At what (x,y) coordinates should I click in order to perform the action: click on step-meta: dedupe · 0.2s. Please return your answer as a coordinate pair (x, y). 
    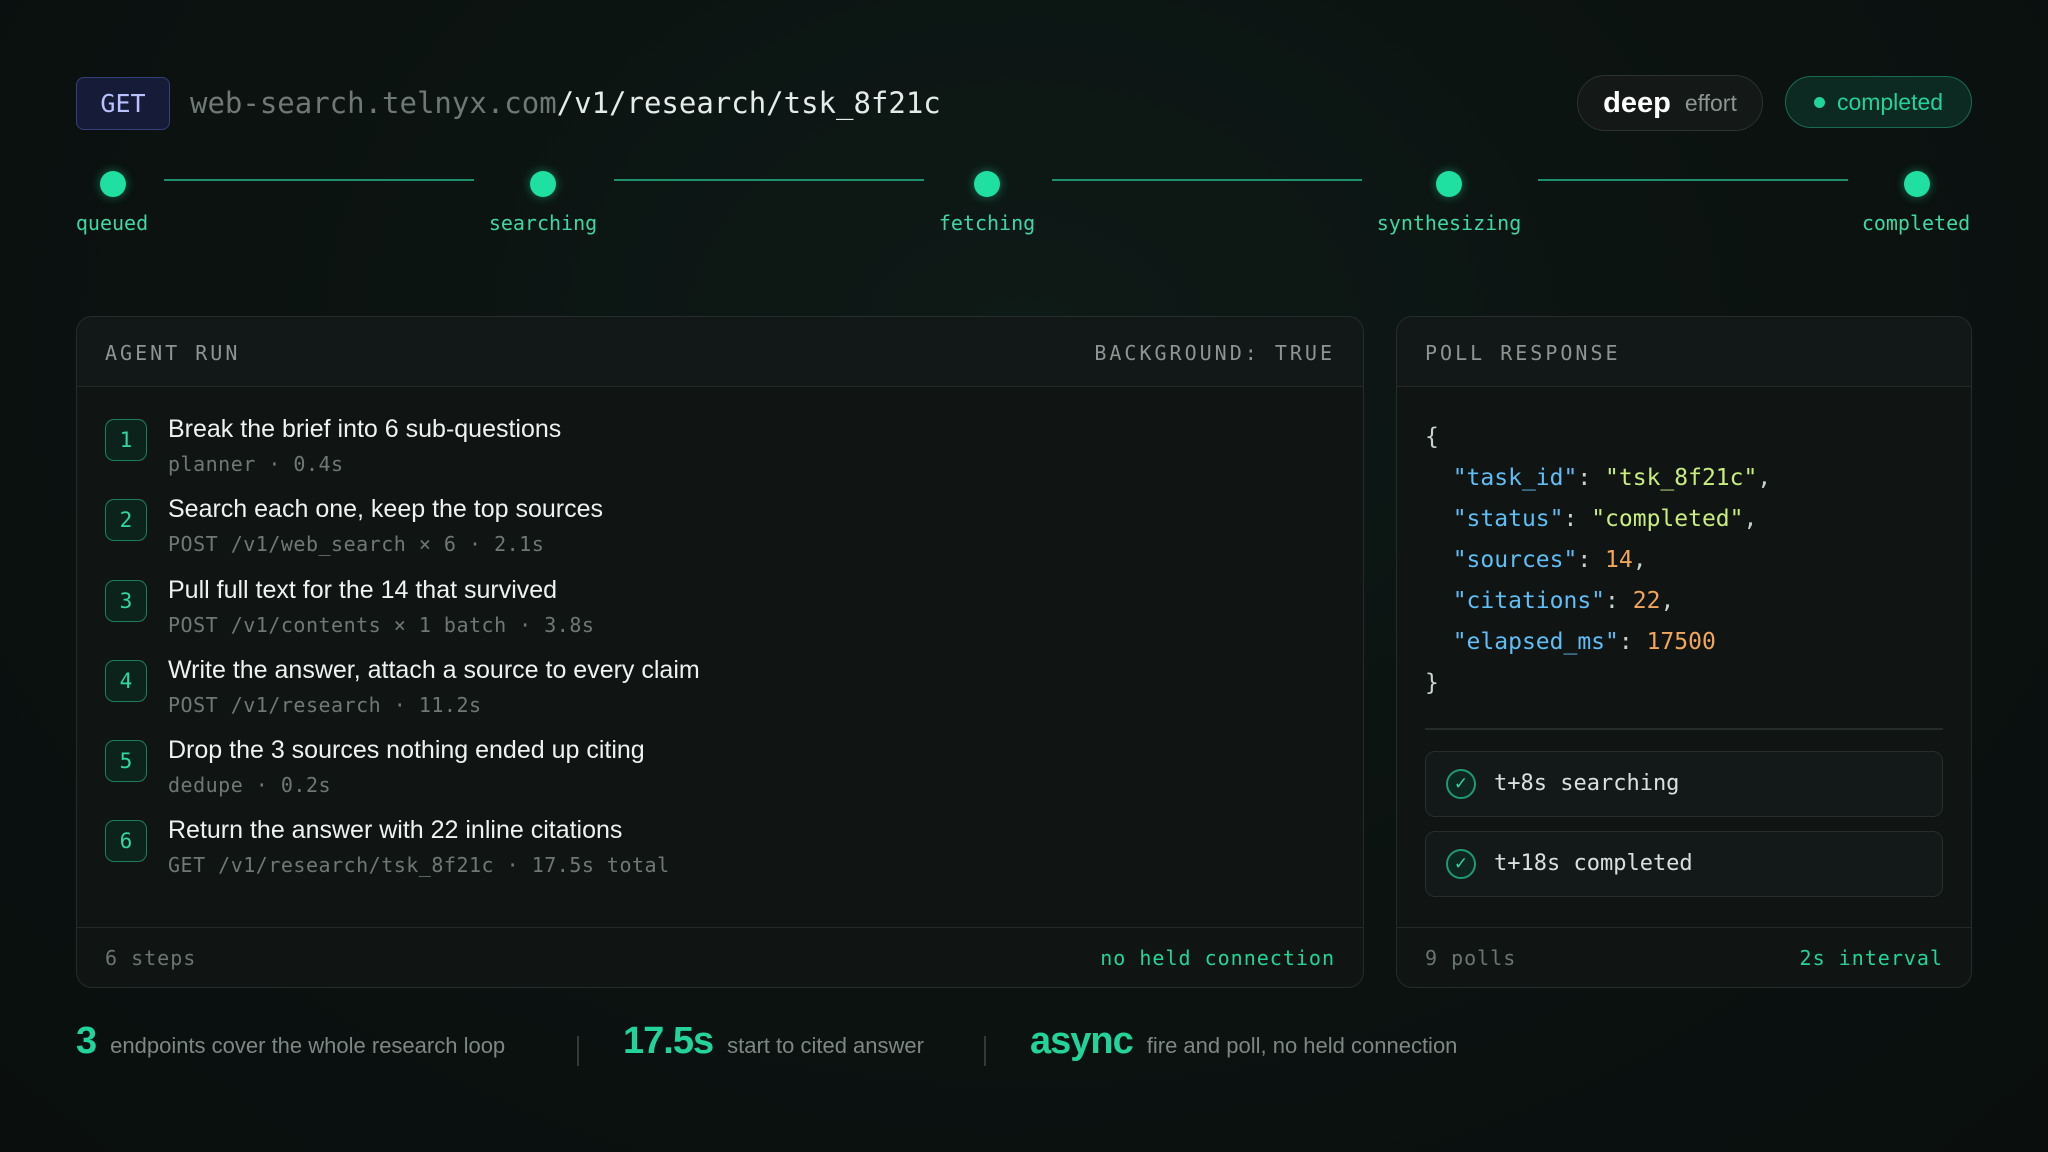
    Looking at the image, I should click on (250, 785).